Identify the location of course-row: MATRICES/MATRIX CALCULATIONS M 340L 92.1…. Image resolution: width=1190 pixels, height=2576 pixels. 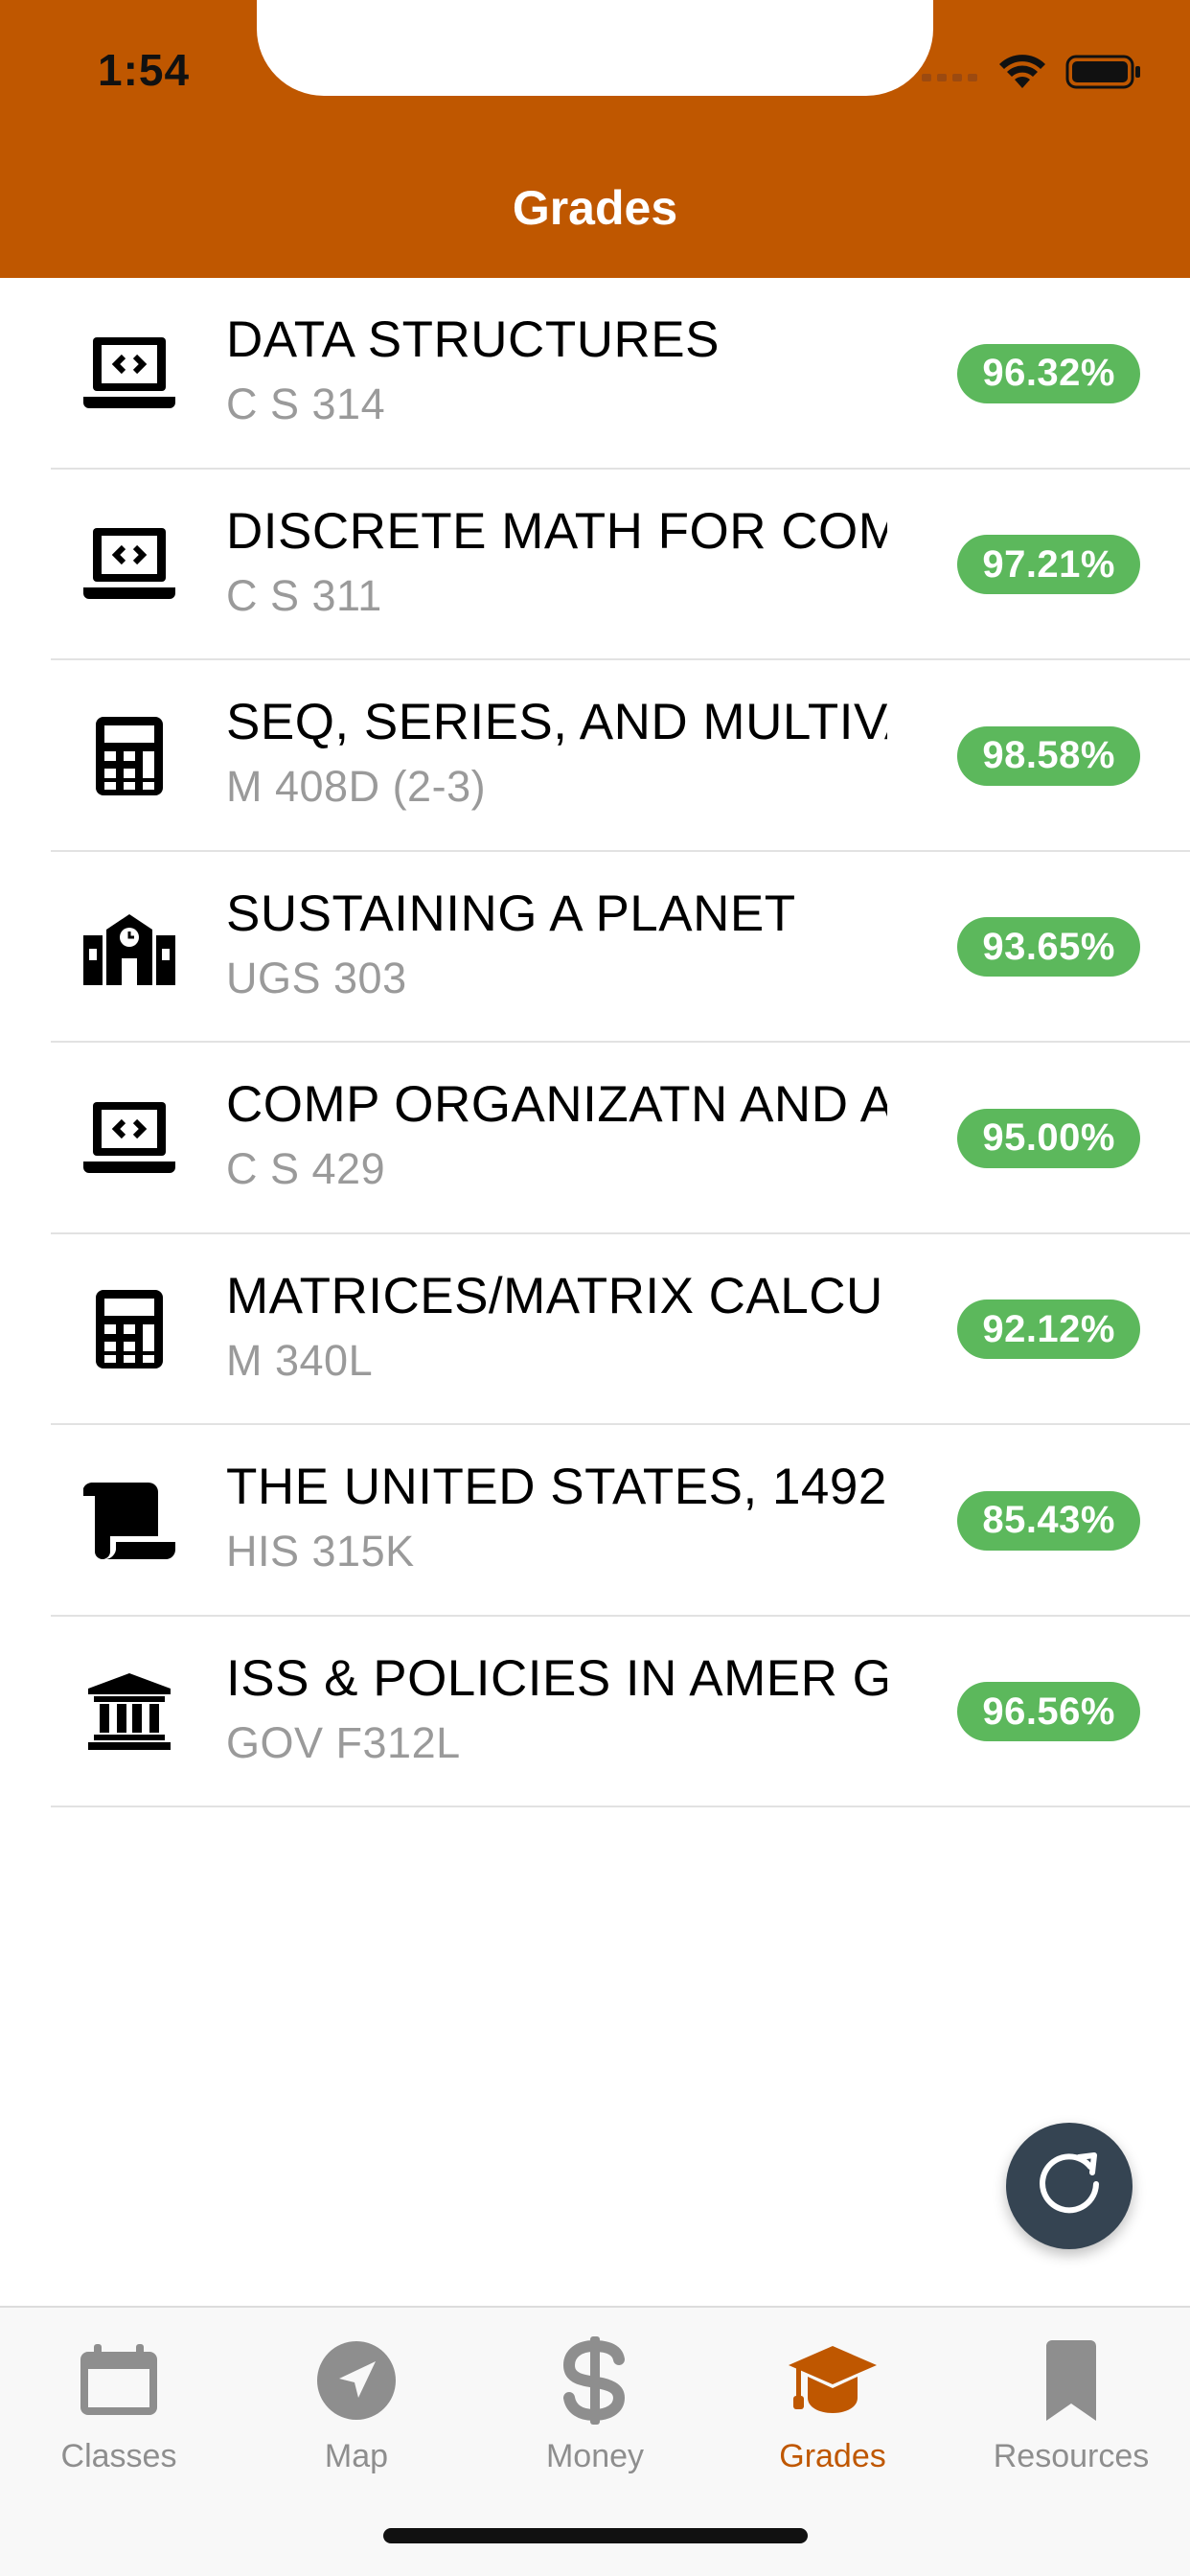
(595, 1330).